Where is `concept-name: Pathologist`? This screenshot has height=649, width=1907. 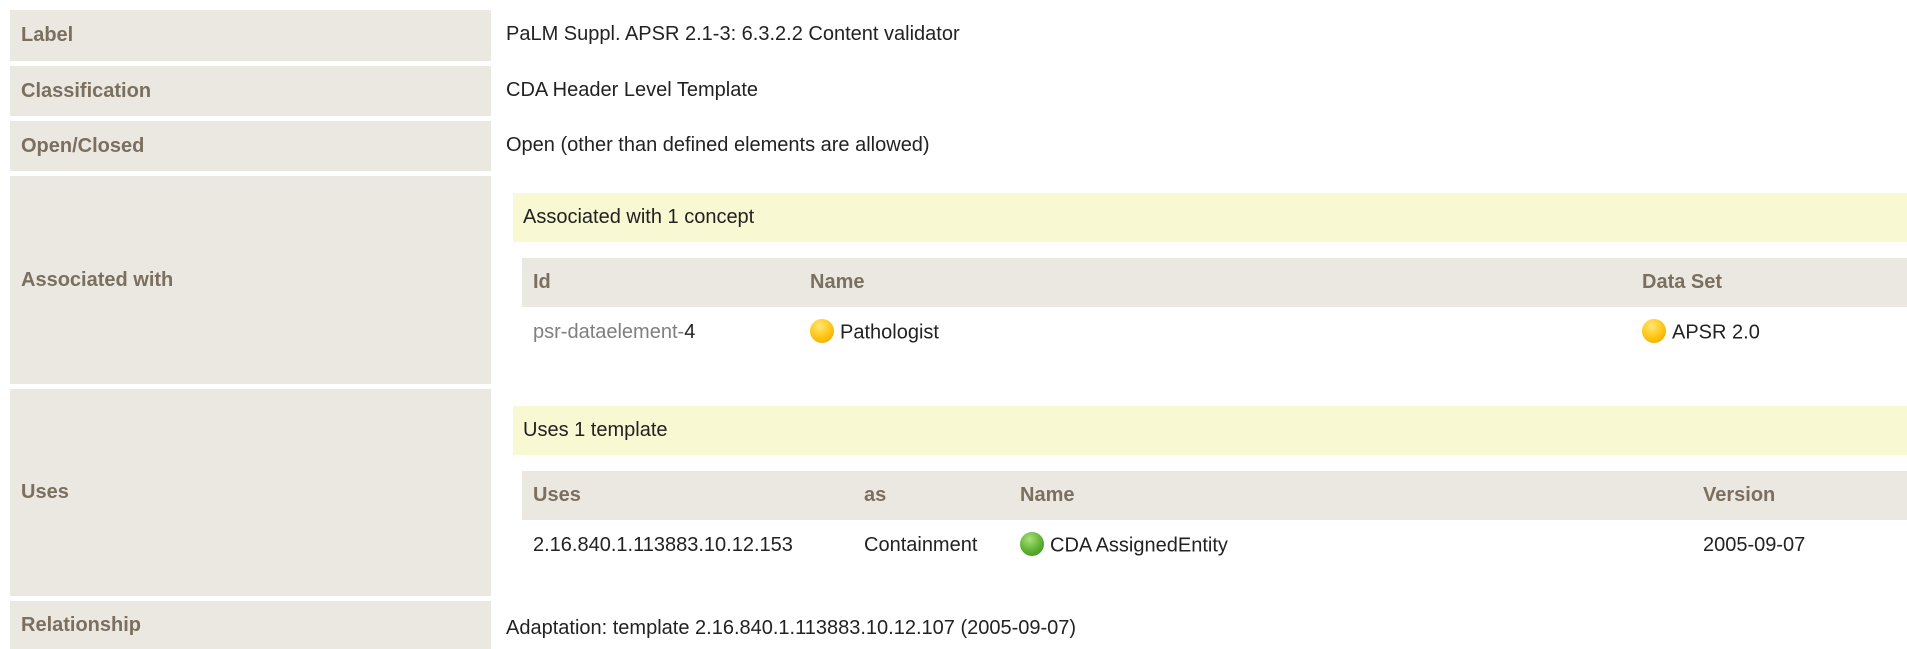 concept-name: Pathologist is located at coordinates (874, 332).